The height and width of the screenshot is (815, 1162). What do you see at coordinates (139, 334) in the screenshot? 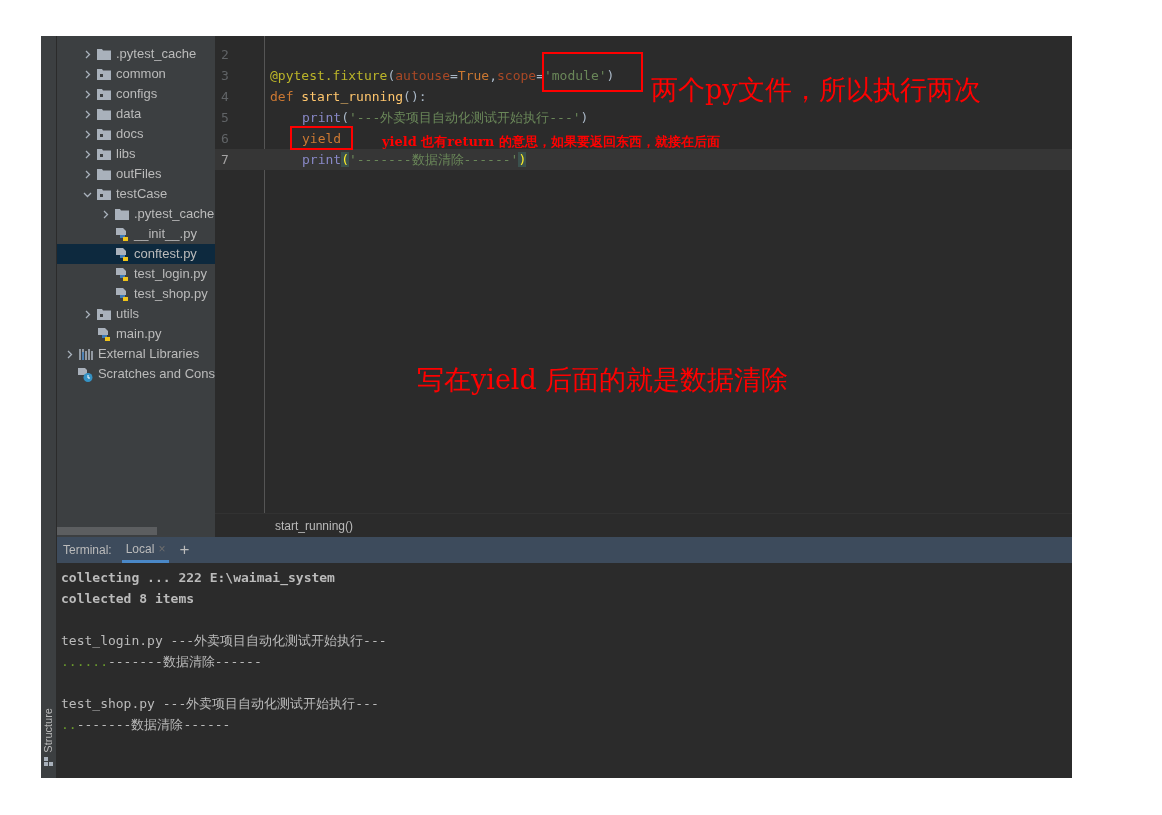
I see `tree-item-label: main.py` at bounding box center [139, 334].